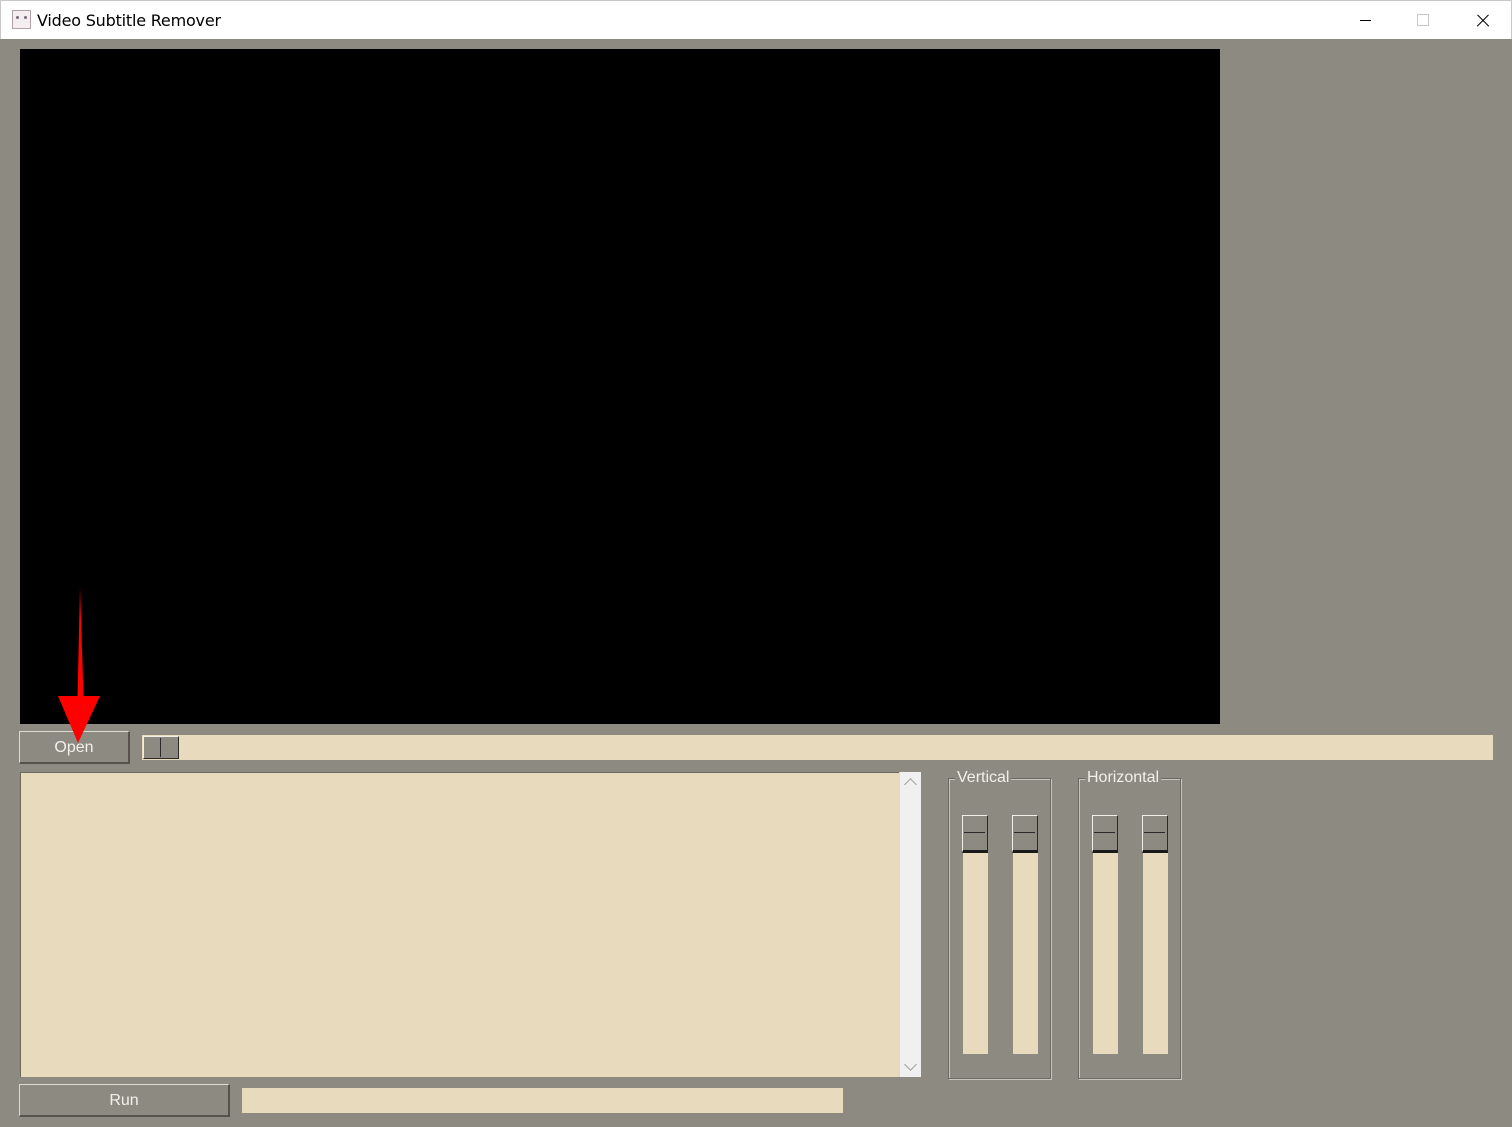 The image size is (1512, 1127). Describe the element at coordinates (910, 784) in the screenshot. I see `scroll-up-icon` at that location.